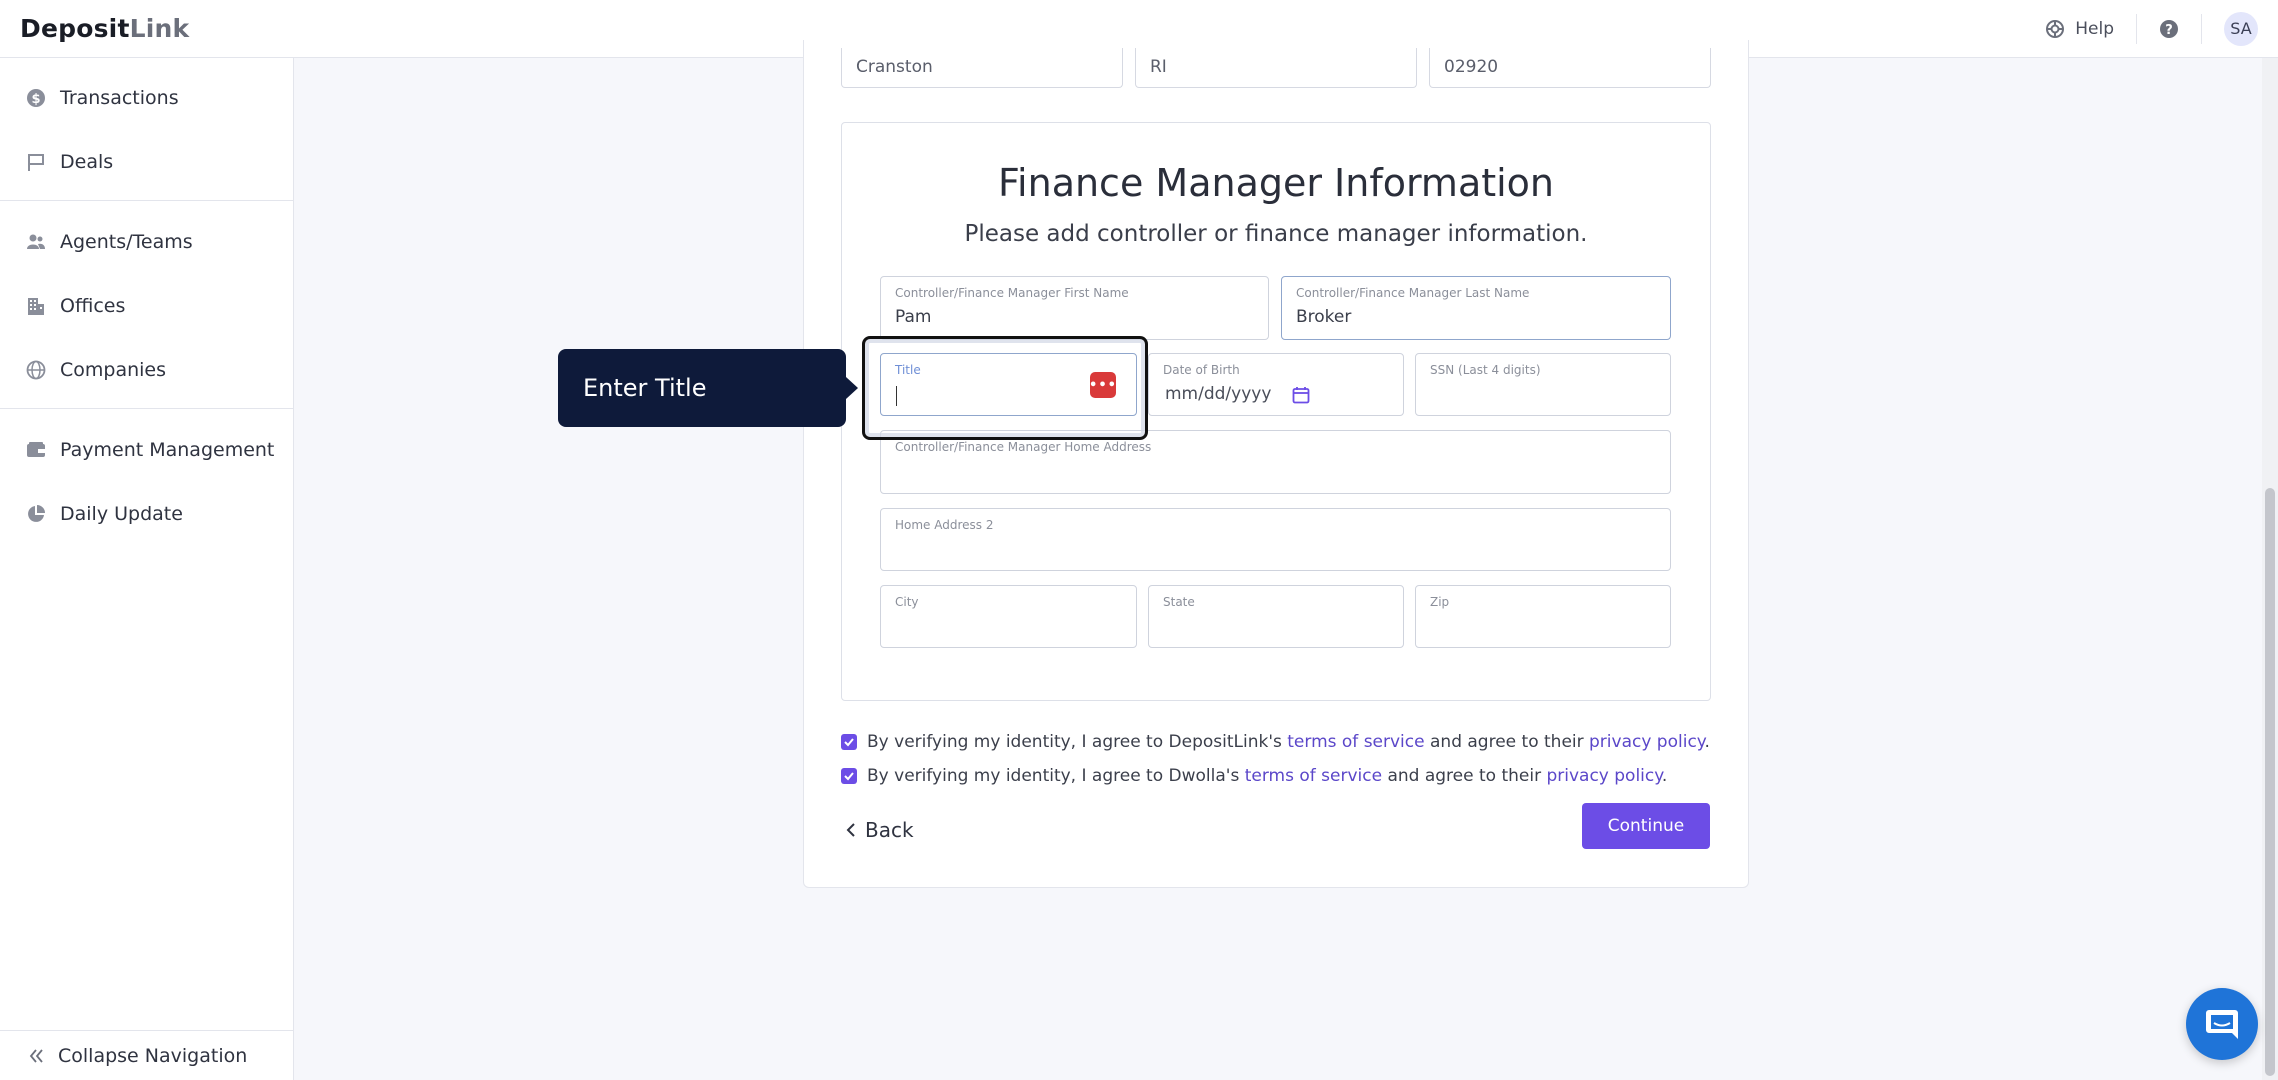  What do you see at coordinates (1218, 394) in the screenshot?
I see `dob-placeholder: mm/dd/yyyy` at bounding box center [1218, 394].